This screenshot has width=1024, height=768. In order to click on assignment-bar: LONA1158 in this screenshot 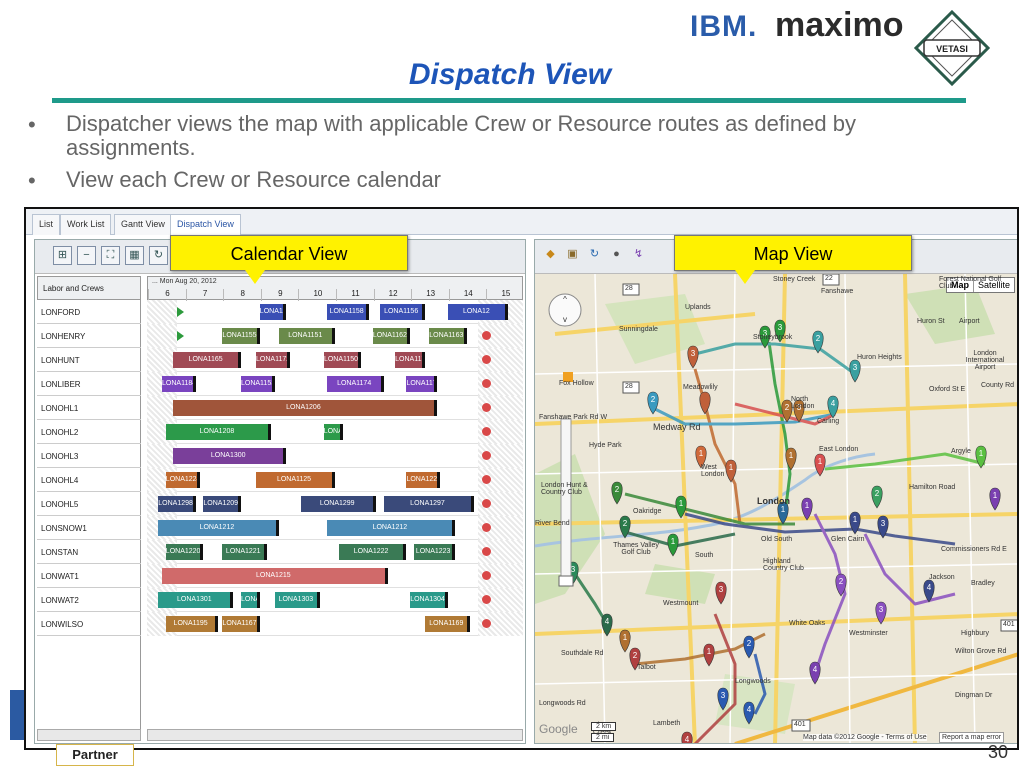, I will do `click(348, 312)`.